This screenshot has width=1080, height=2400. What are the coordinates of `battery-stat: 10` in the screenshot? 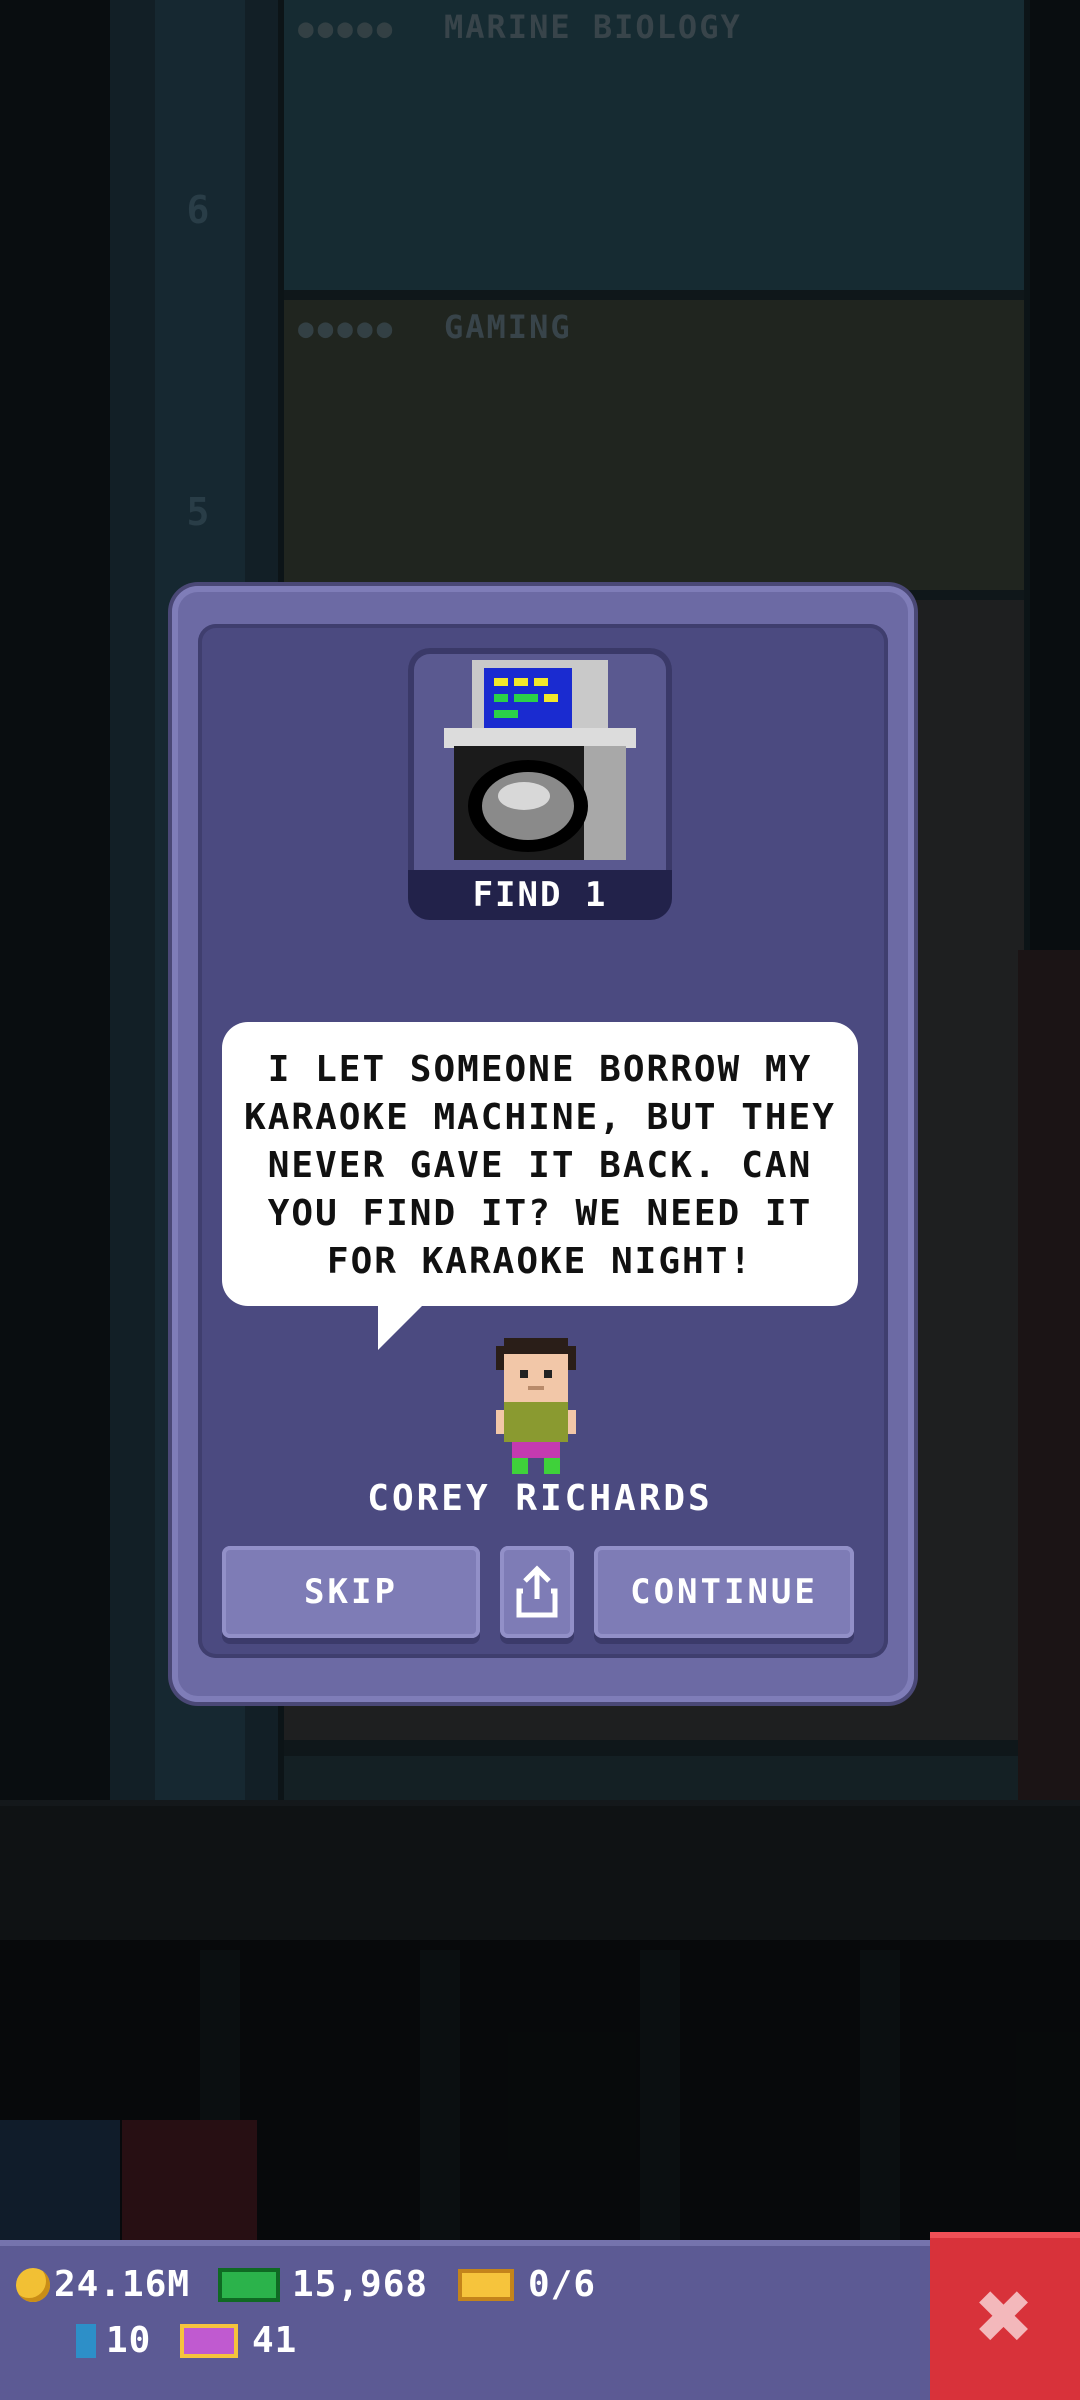 It's located at (113, 2340).